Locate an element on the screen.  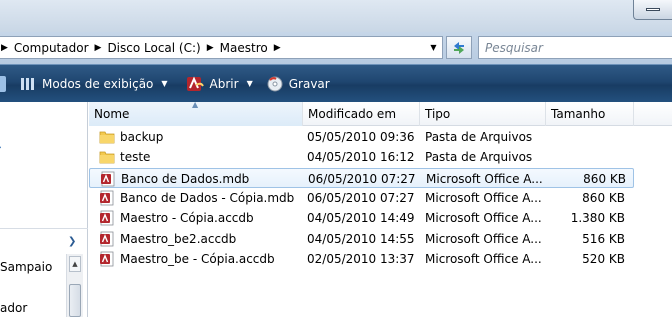
column-modified-label: Modificado em is located at coordinates (352, 114).